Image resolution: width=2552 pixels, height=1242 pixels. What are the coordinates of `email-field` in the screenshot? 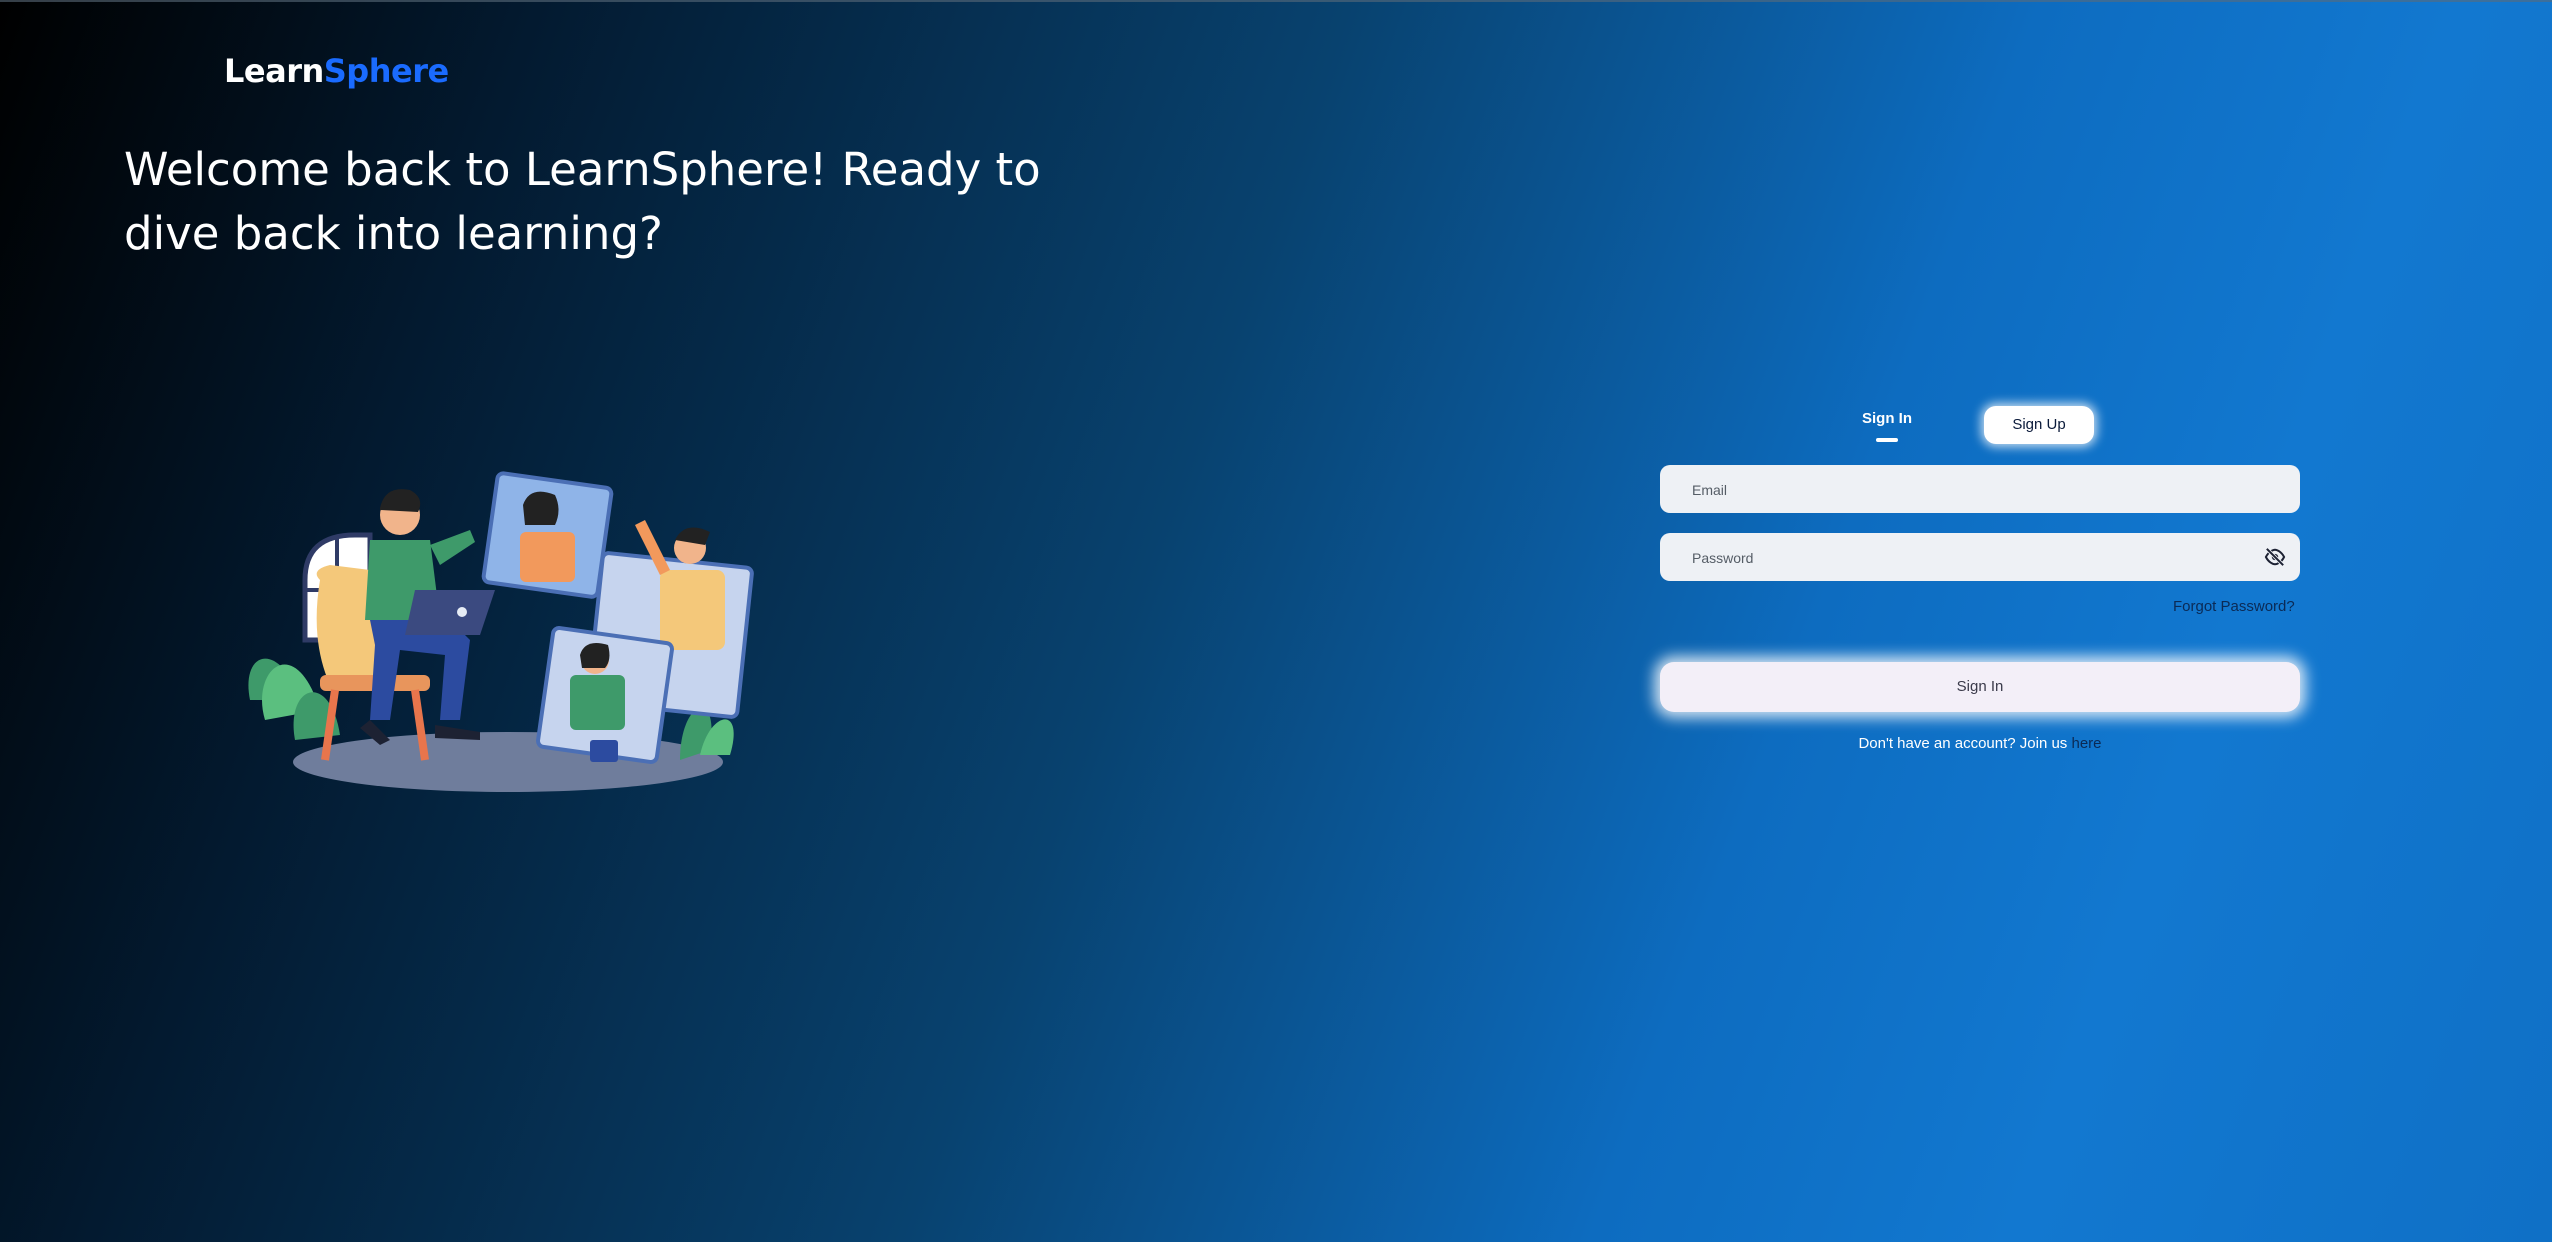 It's located at (1980, 490).